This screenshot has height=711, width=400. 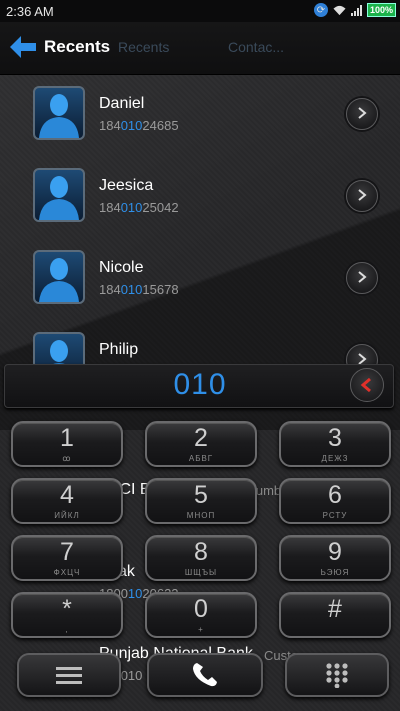 What do you see at coordinates (200, 115) in the screenshot?
I see `list-item: Daniel 18401024685` at bounding box center [200, 115].